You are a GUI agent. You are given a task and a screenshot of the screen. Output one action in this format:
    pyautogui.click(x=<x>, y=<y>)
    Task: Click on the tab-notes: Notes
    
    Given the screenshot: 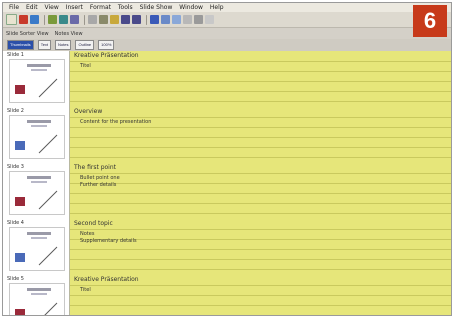 What is the action you would take?
    pyautogui.click(x=63, y=45)
    